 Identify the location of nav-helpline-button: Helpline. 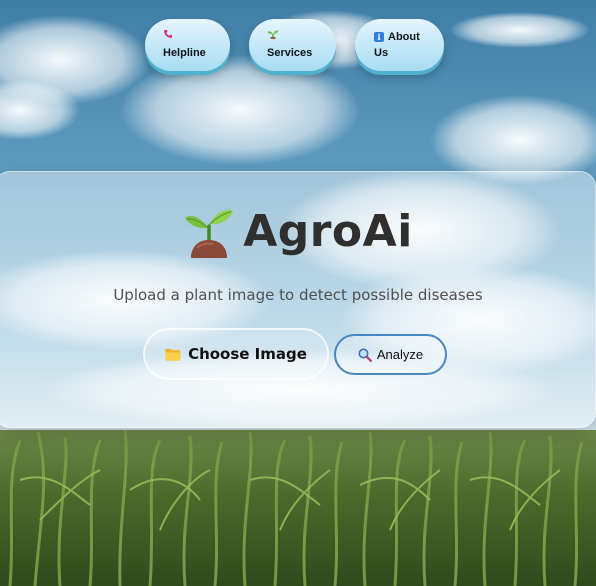
(187, 45).